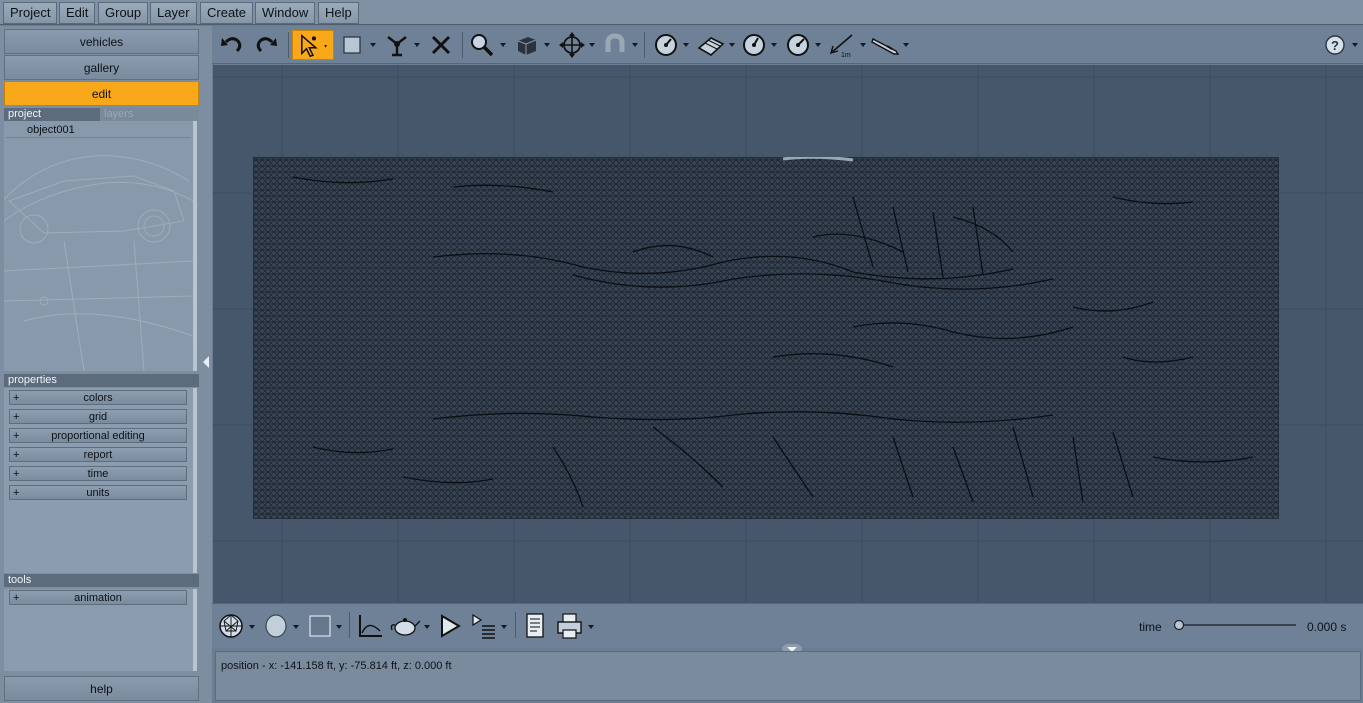  Describe the element at coordinates (195, 246) in the screenshot. I see `project-scrollbar` at that location.